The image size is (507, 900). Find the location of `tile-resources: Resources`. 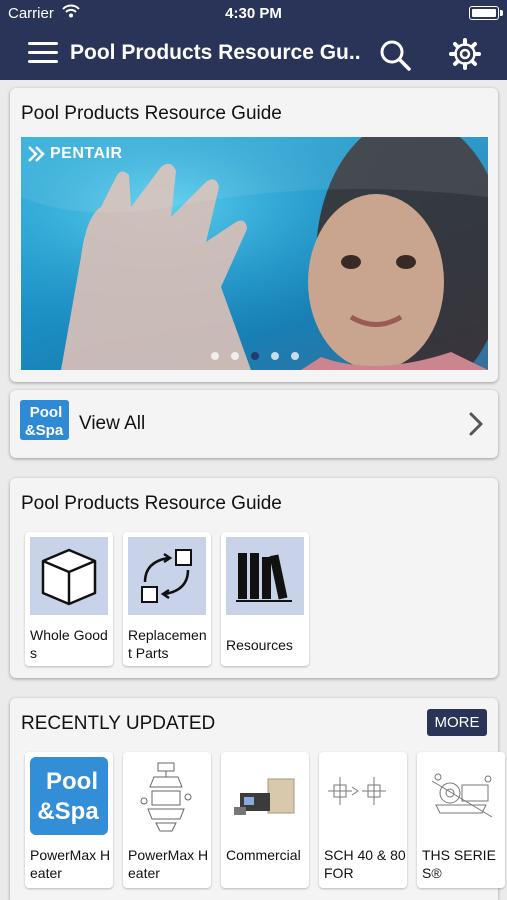

tile-resources: Resources is located at coordinates (265, 599).